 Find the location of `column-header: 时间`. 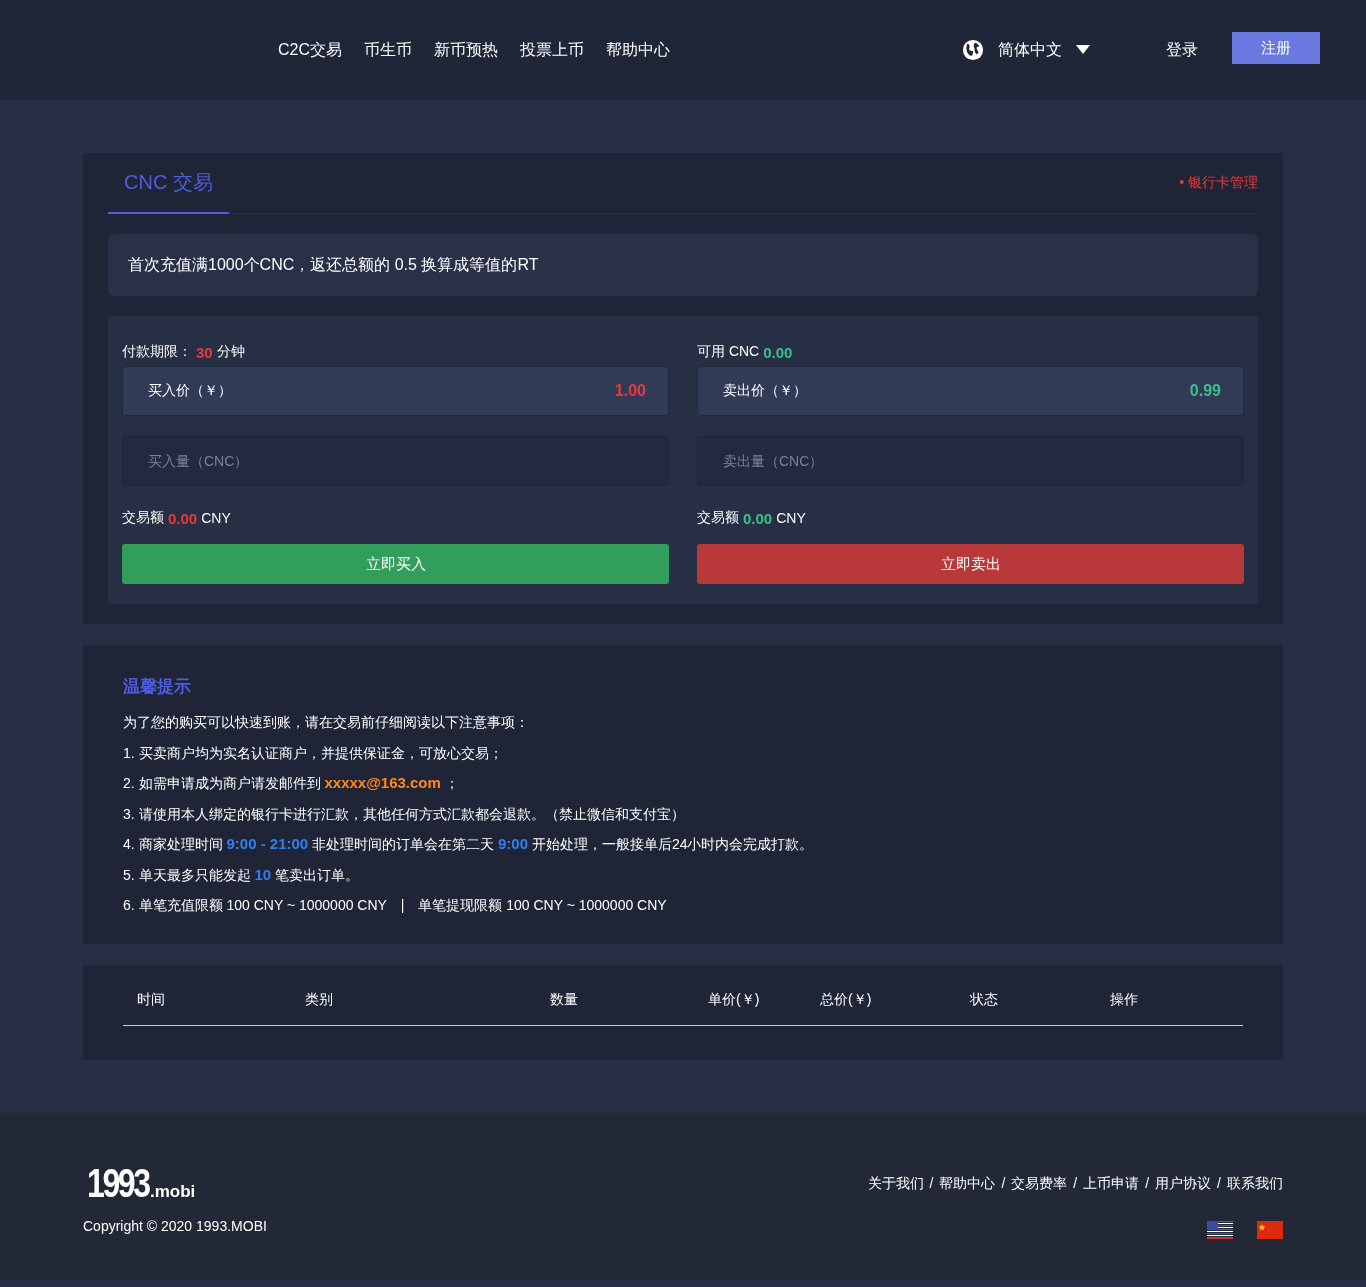

column-header: 时间 is located at coordinates (151, 999).